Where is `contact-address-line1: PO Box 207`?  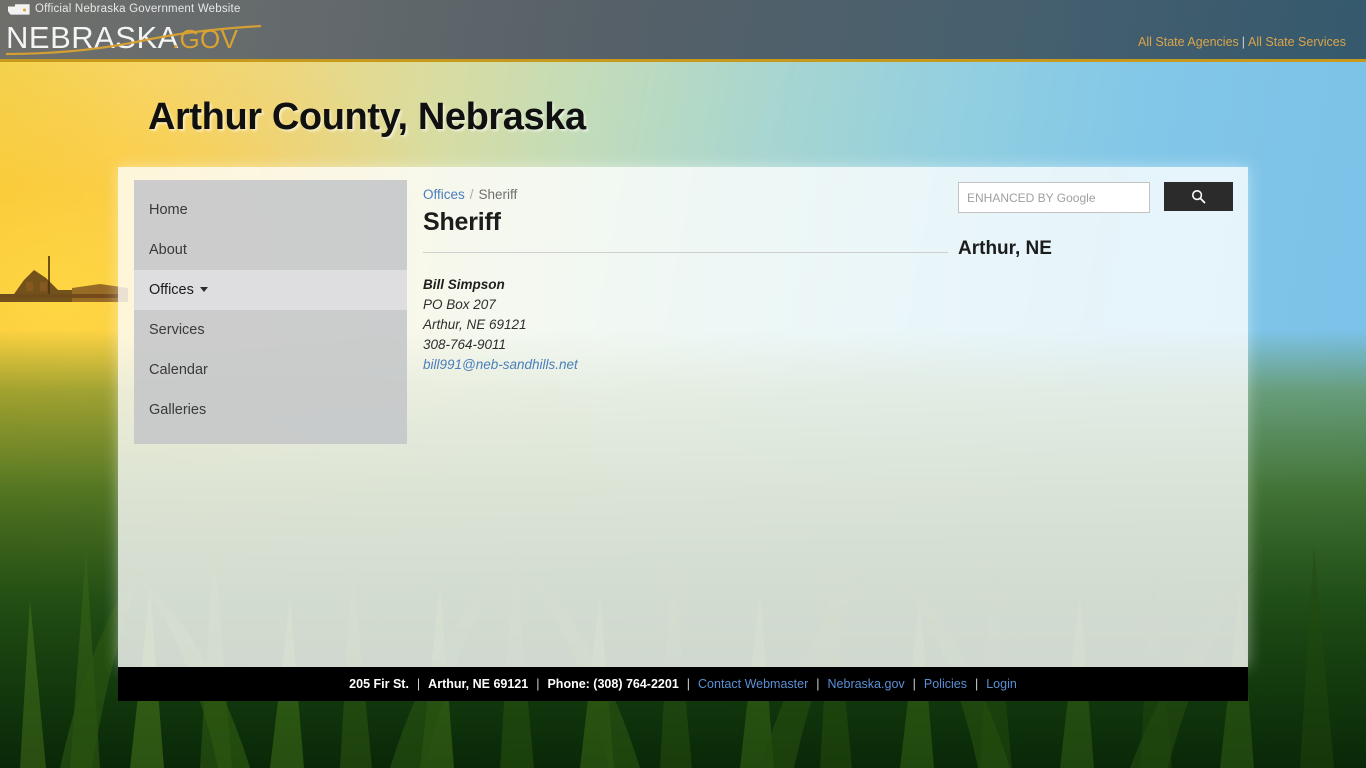
contact-address-line1: PO Box 207 is located at coordinates (459, 304).